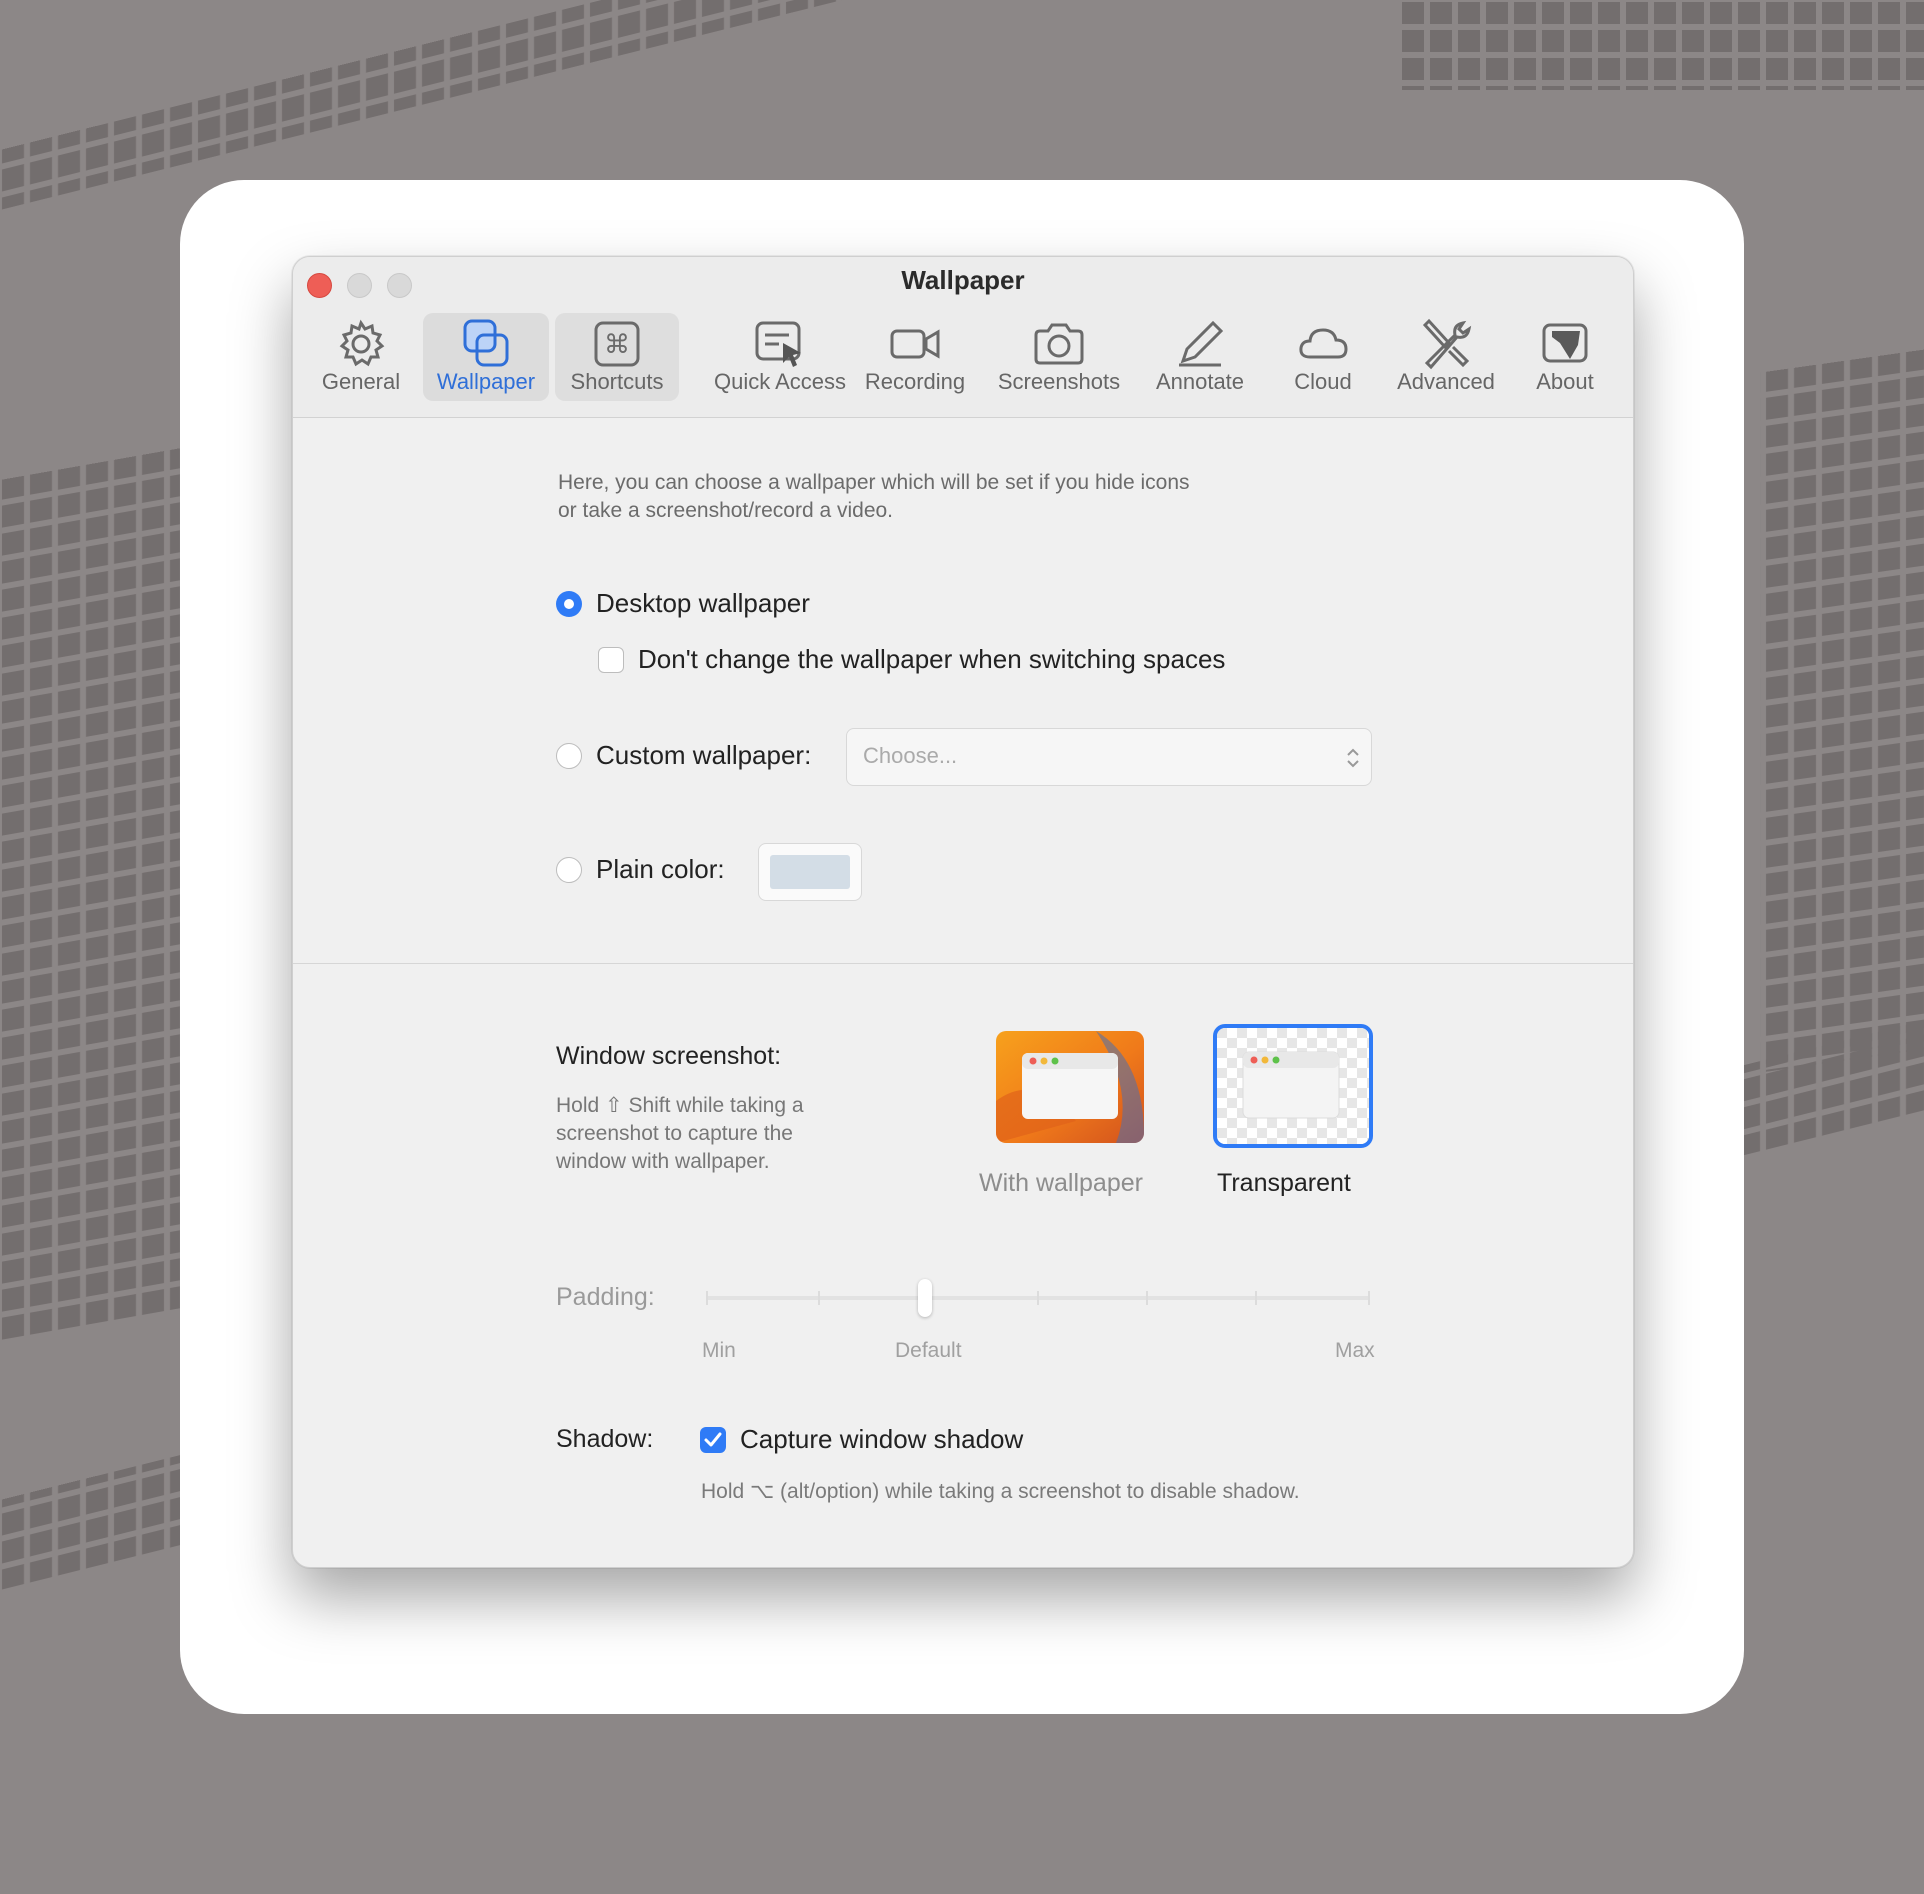 The image size is (1924, 1894). I want to click on capture-shadow-label: Capture window shadow, so click(882, 1439).